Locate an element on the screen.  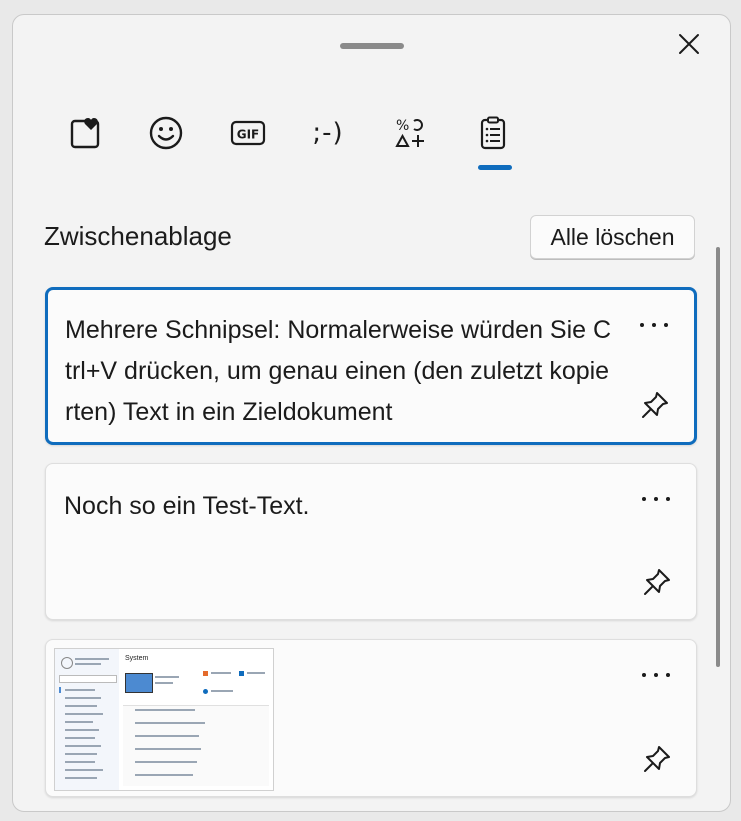
gif-icon: GIF is located at coordinates (248, 133).